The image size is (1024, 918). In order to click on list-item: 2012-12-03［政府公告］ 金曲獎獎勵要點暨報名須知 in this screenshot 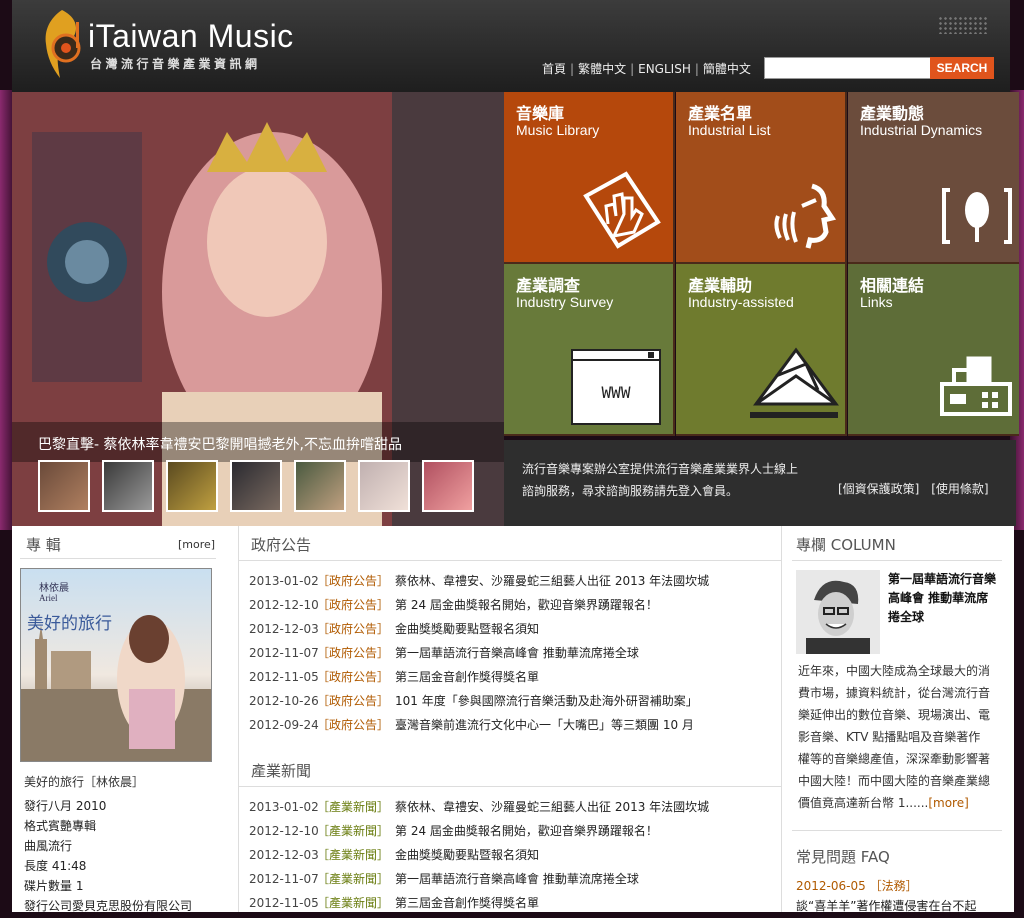, I will do `click(509, 632)`.